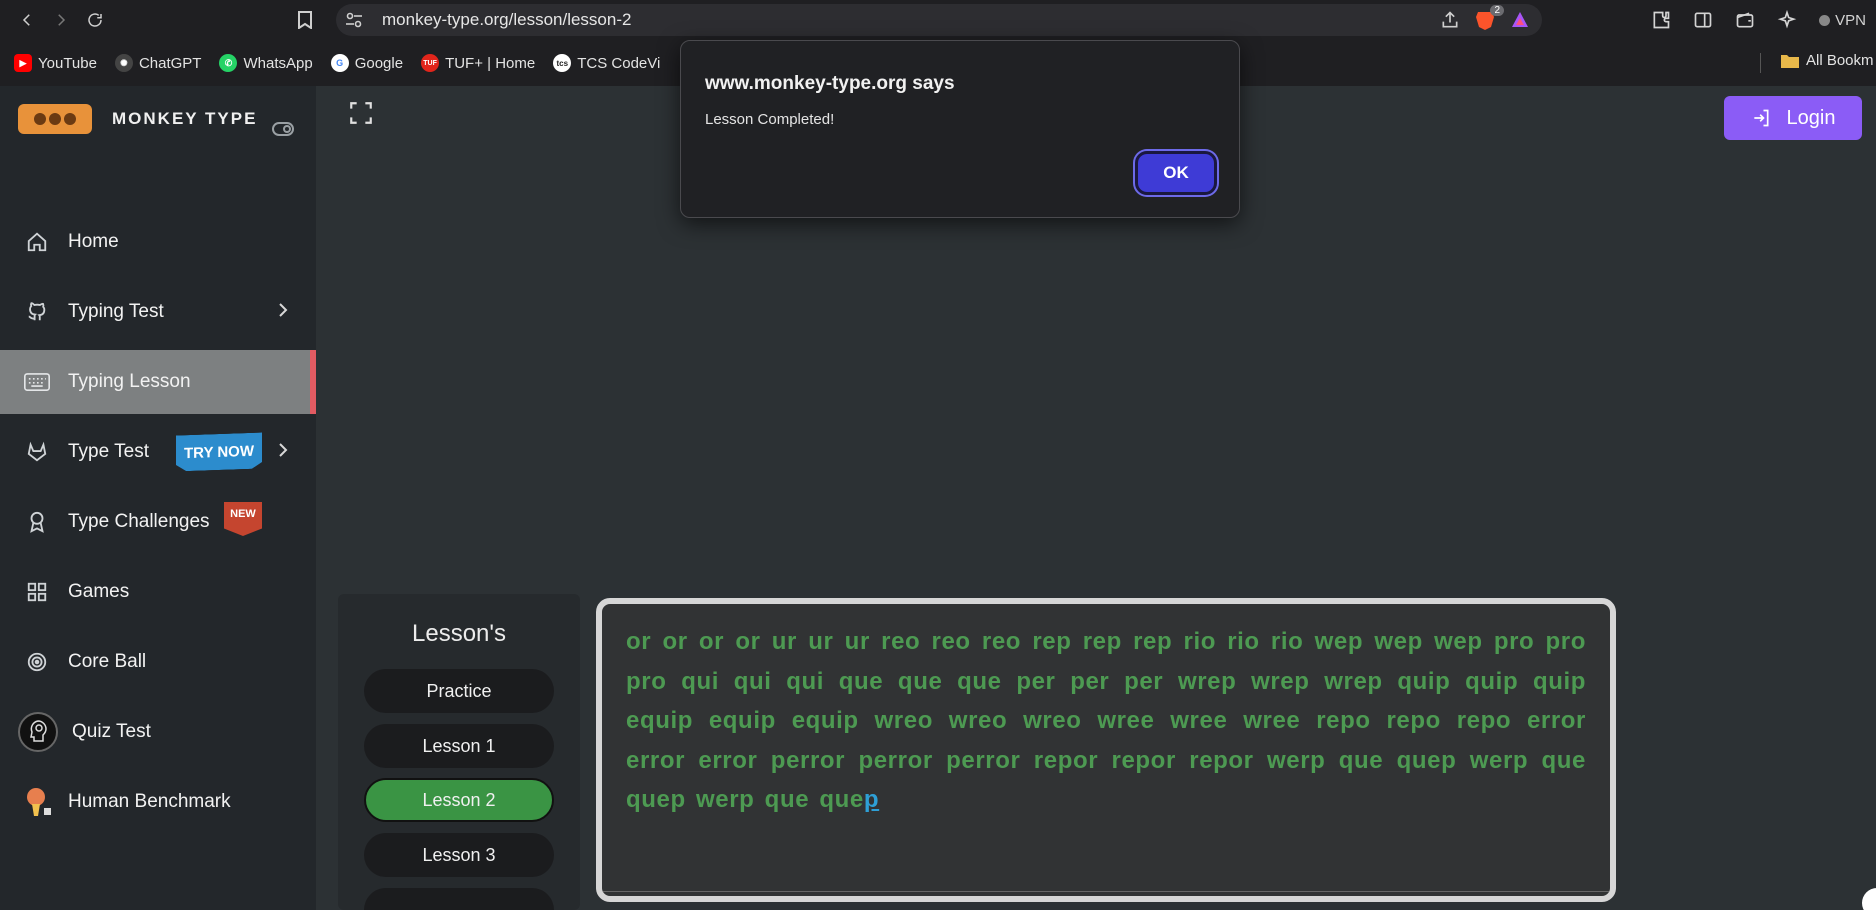  Describe the element at coordinates (158, 732) in the screenshot. I see `sidebar-item-quiz-test: Quiz Test` at that location.